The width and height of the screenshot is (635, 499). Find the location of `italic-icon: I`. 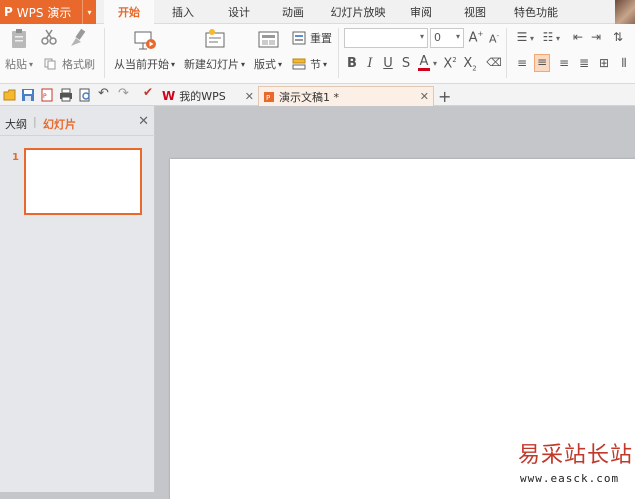

italic-icon: I is located at coordinates (370, 63).